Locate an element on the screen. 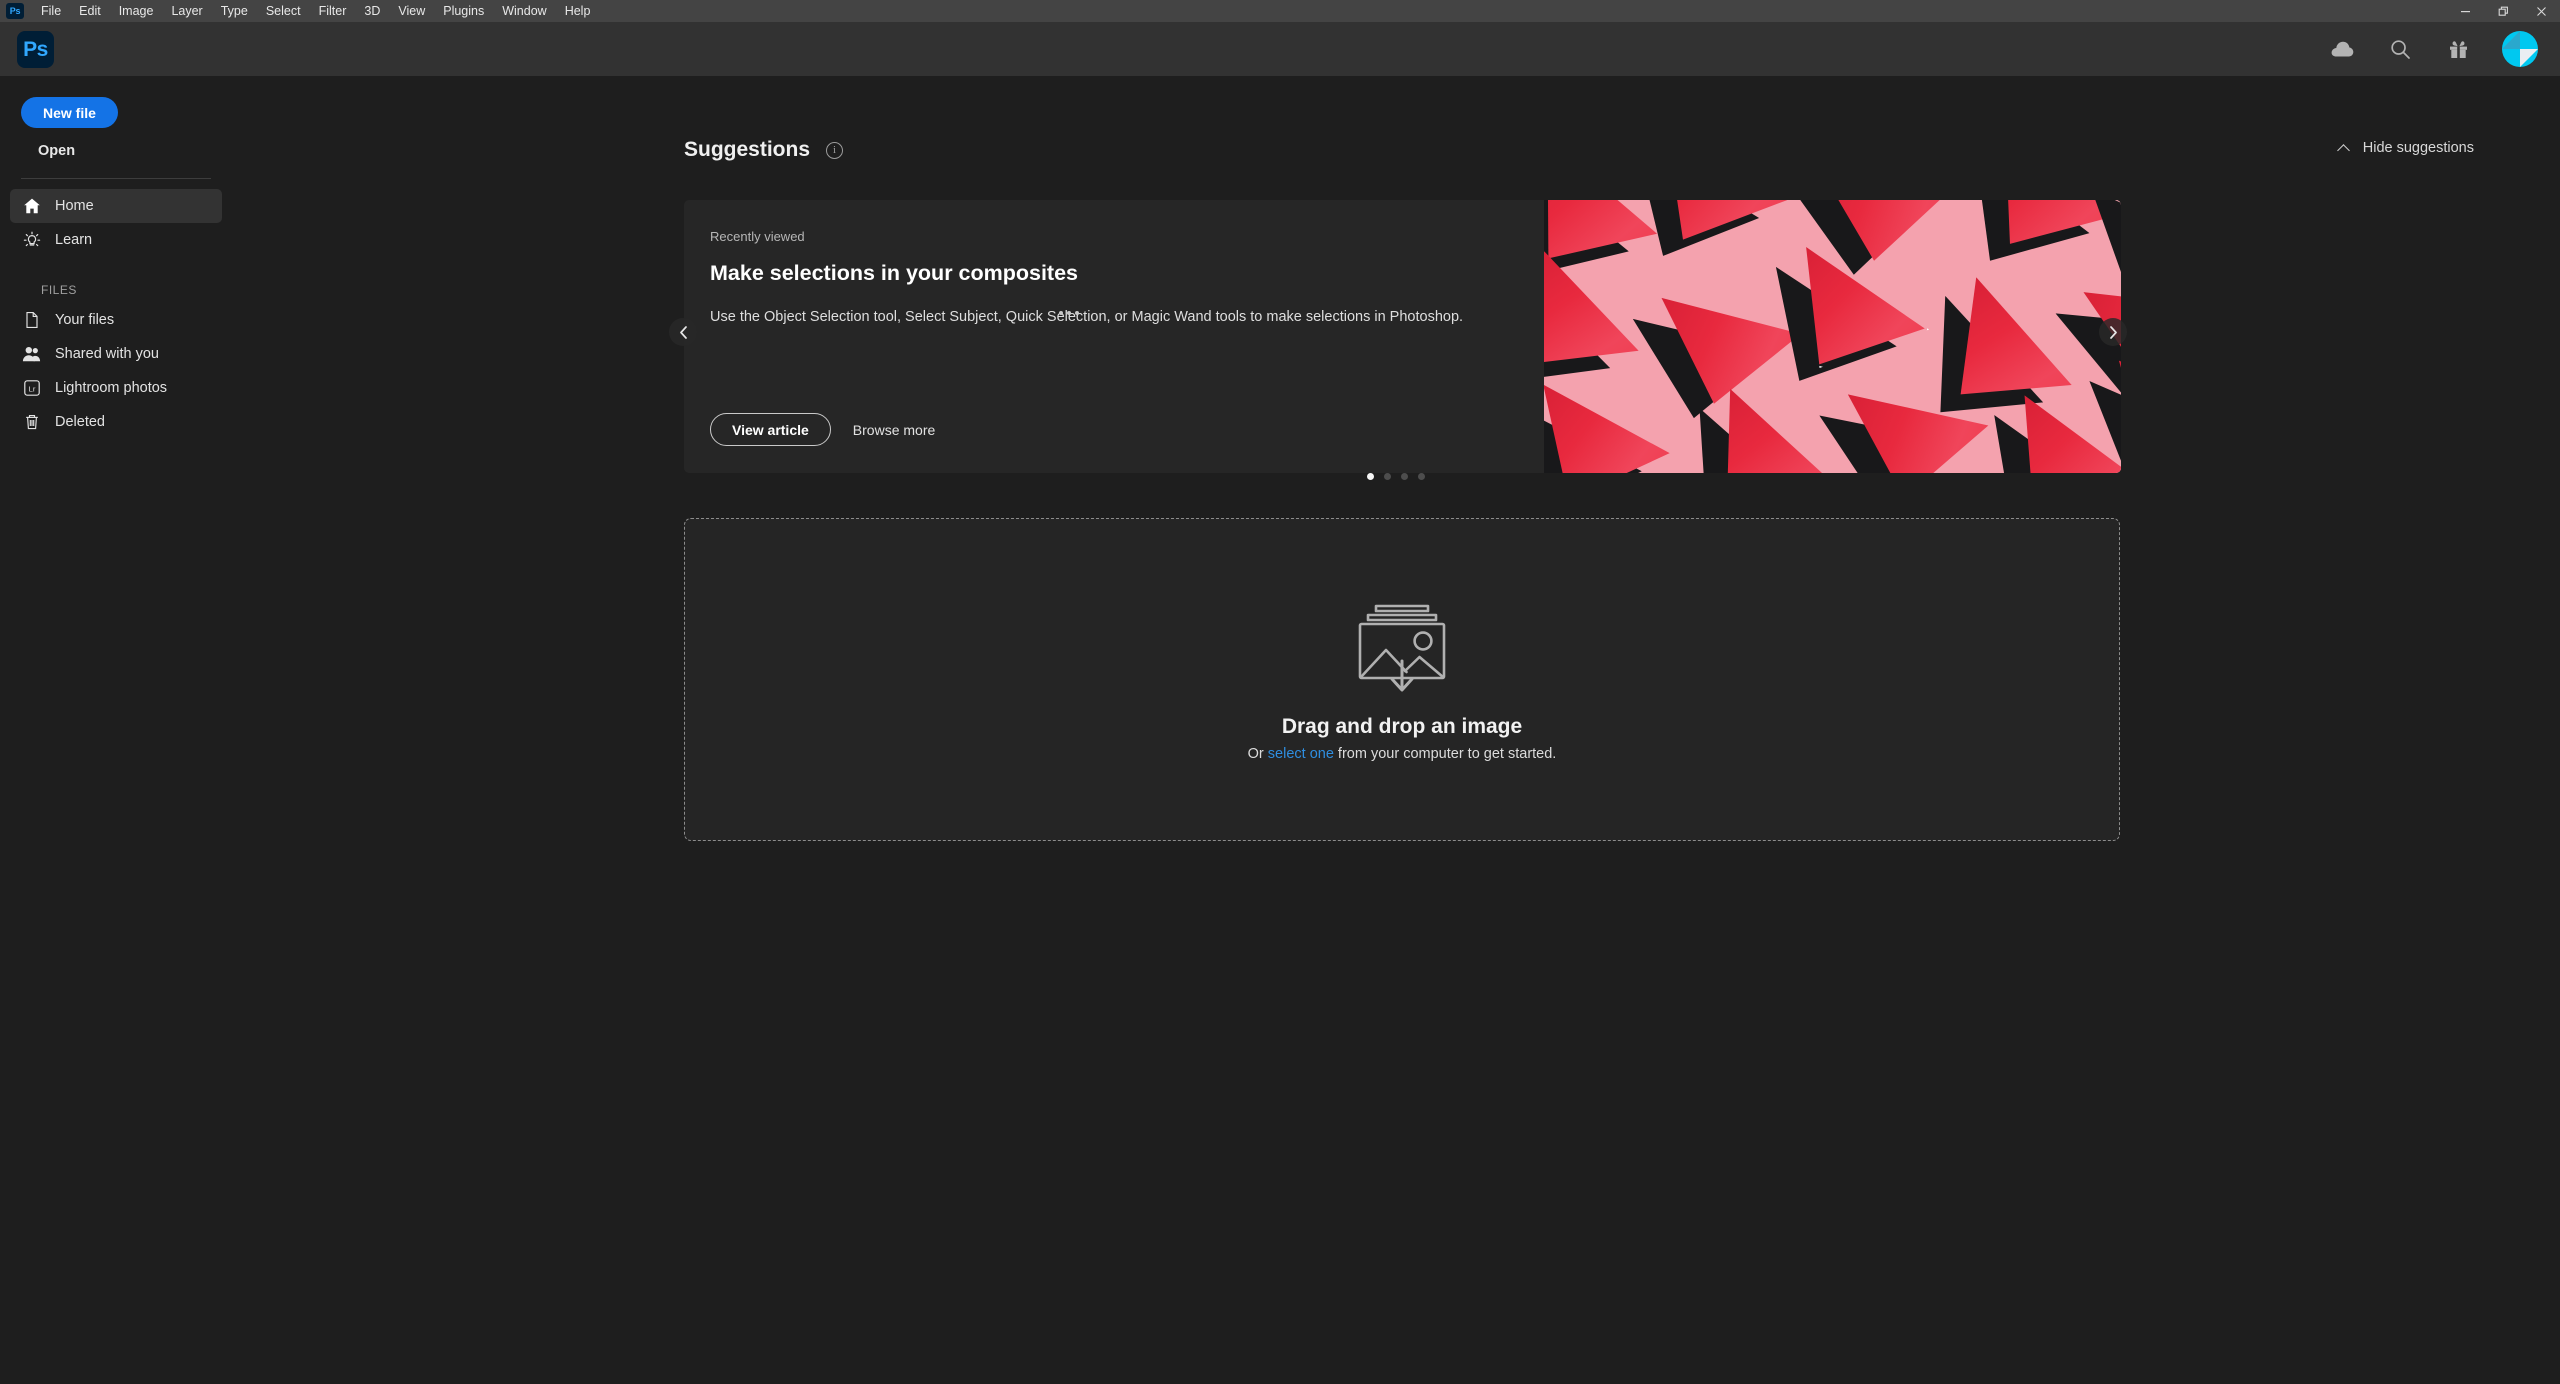  home-icon is located at coordinates (31, 206).